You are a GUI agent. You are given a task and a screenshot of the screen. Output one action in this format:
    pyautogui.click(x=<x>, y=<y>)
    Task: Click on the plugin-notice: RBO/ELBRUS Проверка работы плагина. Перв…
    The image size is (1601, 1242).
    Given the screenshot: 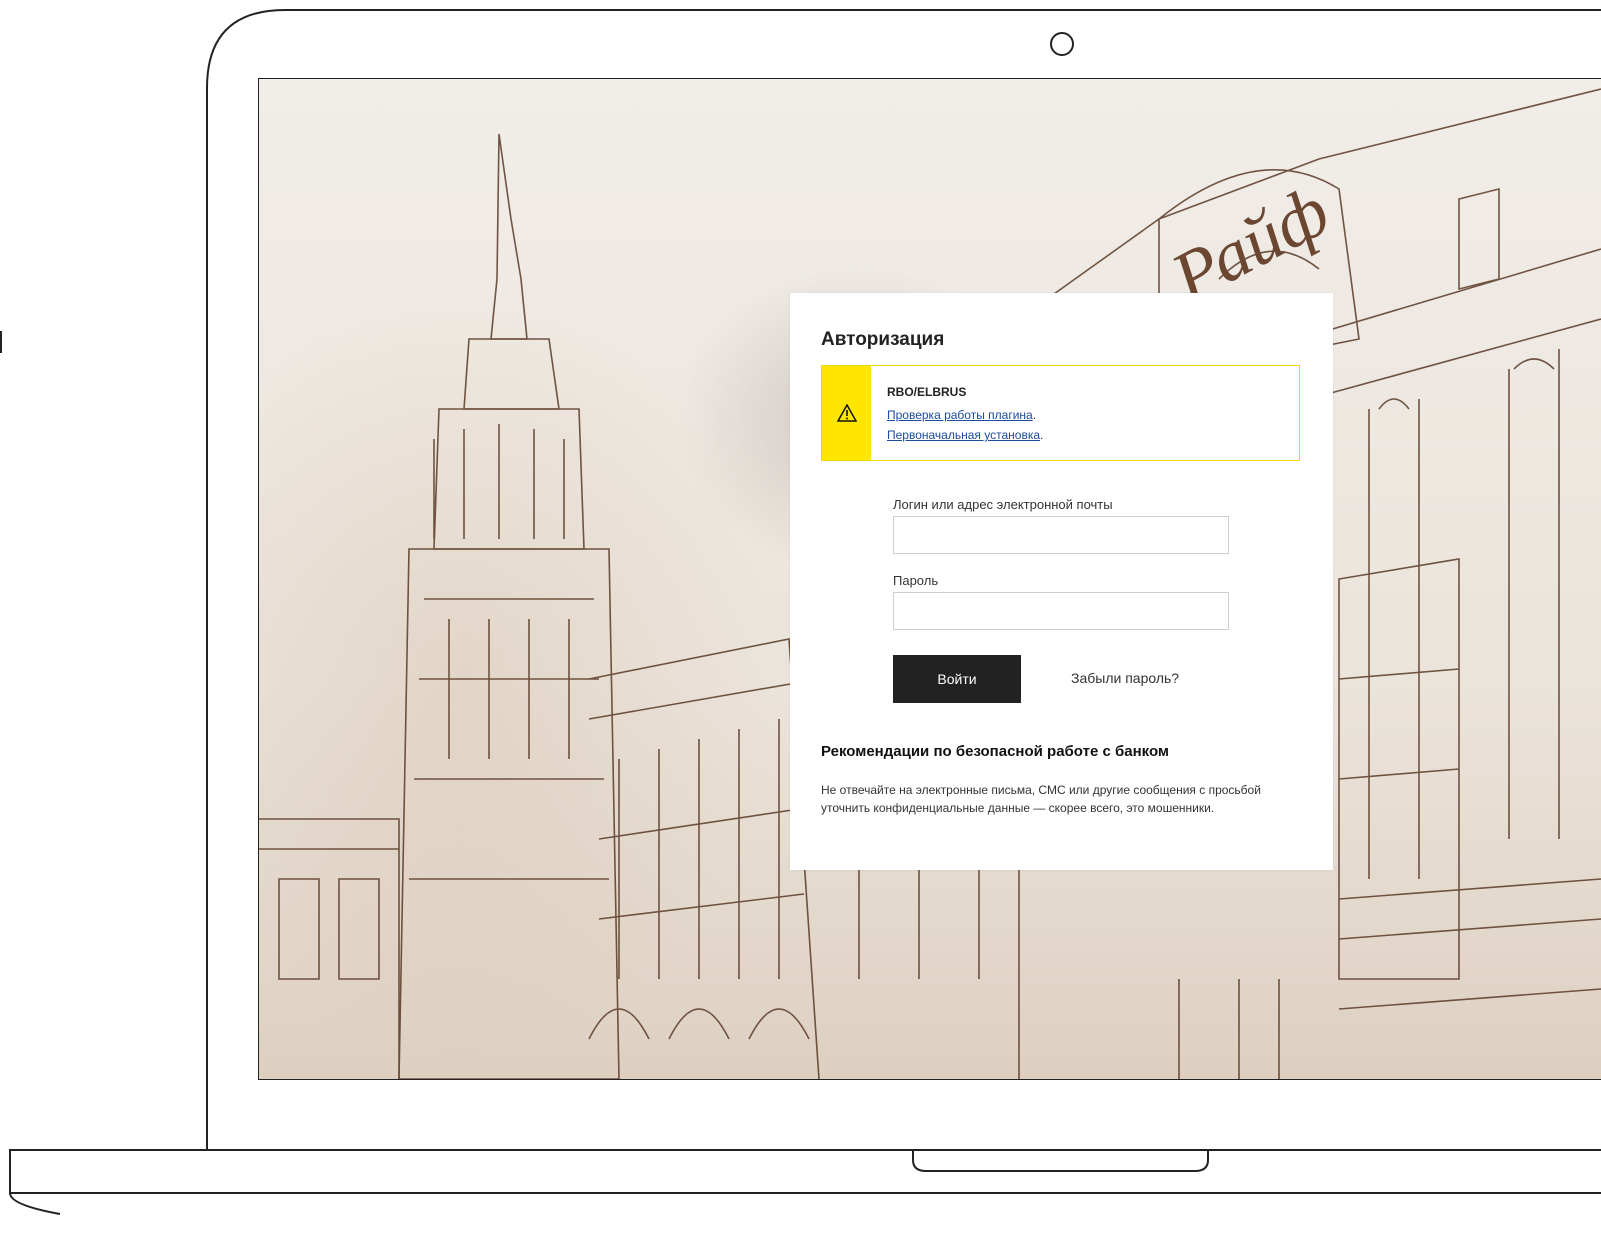 What is the action you would take?
    pyautogui.click(x=1060, y=413)
    